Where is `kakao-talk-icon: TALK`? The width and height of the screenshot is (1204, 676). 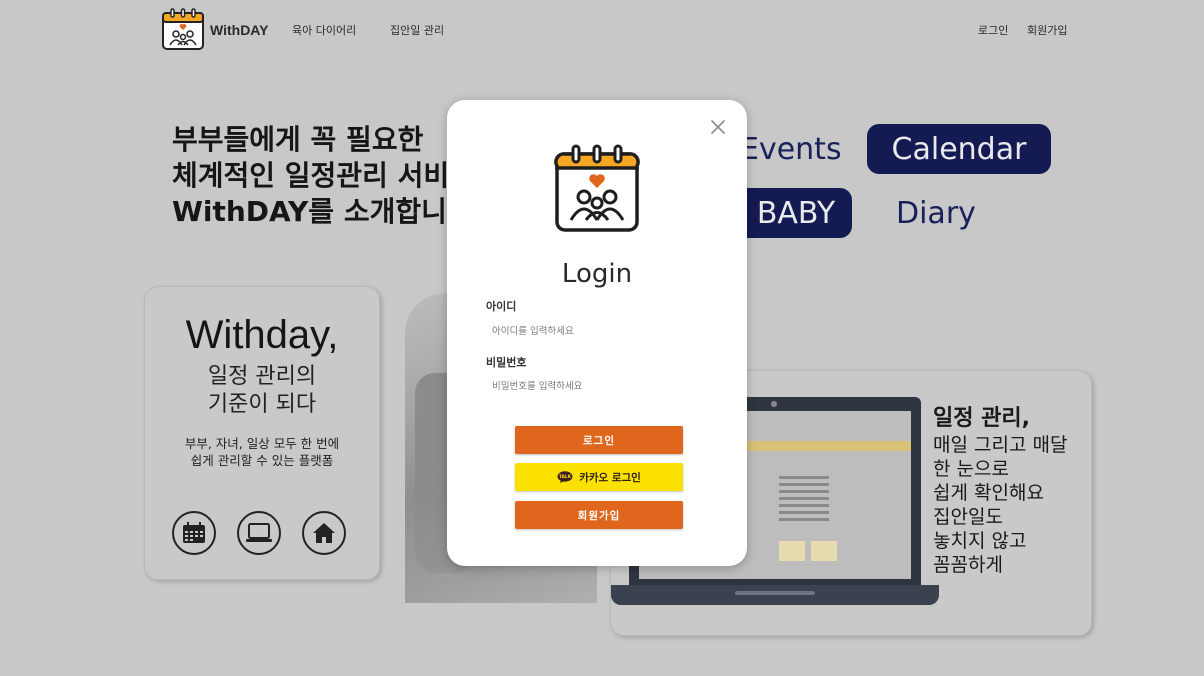
kakao-talk-icon: TALK is located at coordinates (565, 477).